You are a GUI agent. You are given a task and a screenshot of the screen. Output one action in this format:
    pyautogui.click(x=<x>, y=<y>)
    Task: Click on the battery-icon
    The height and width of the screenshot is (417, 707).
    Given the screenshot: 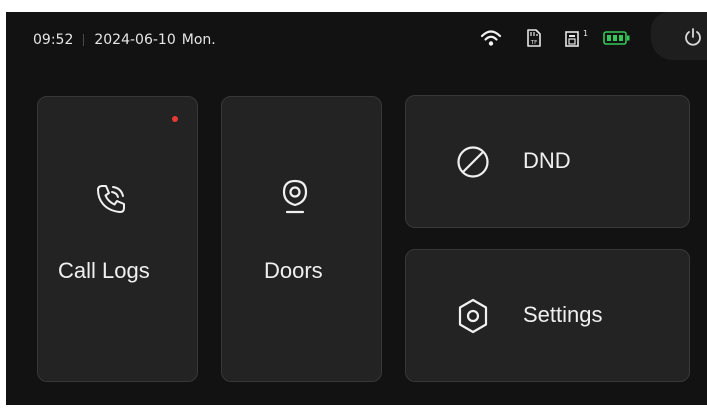 What is the action you would take?
    pyautogui.click(x=617, y=42)
    